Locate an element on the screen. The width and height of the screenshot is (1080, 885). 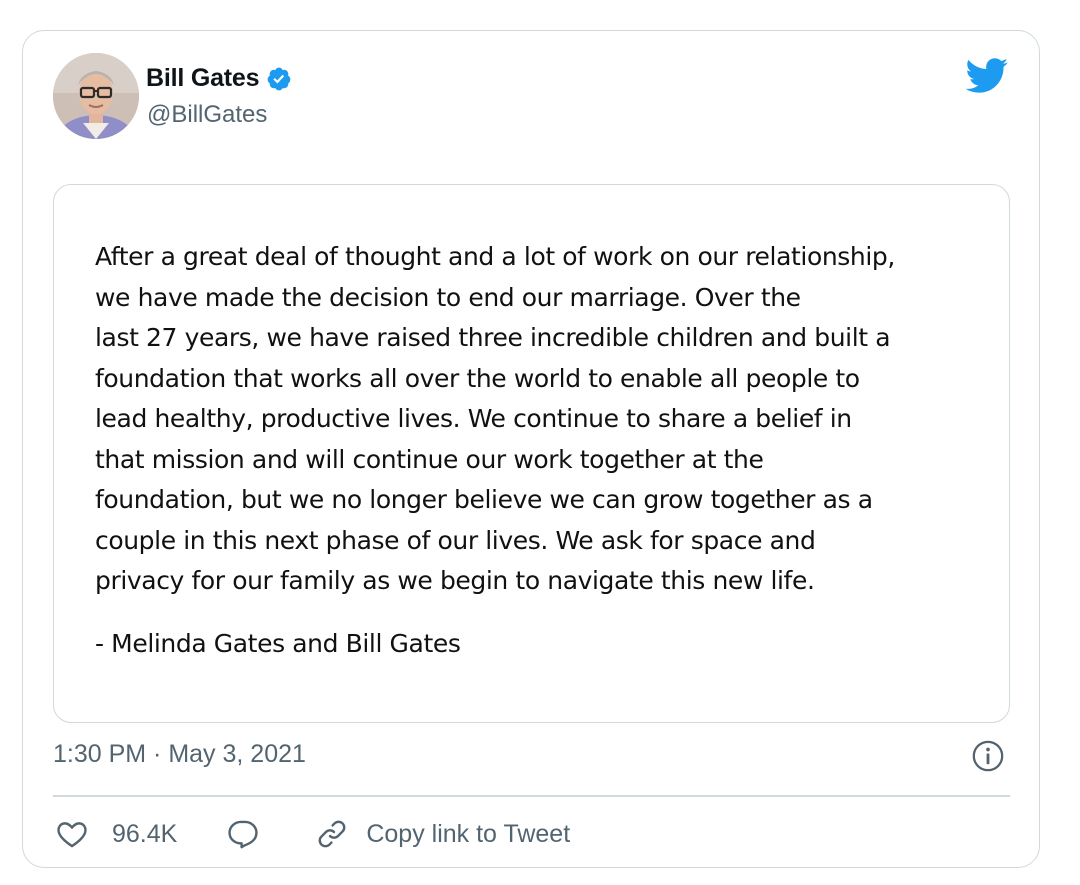
divider is located at coordinates (531, 796).